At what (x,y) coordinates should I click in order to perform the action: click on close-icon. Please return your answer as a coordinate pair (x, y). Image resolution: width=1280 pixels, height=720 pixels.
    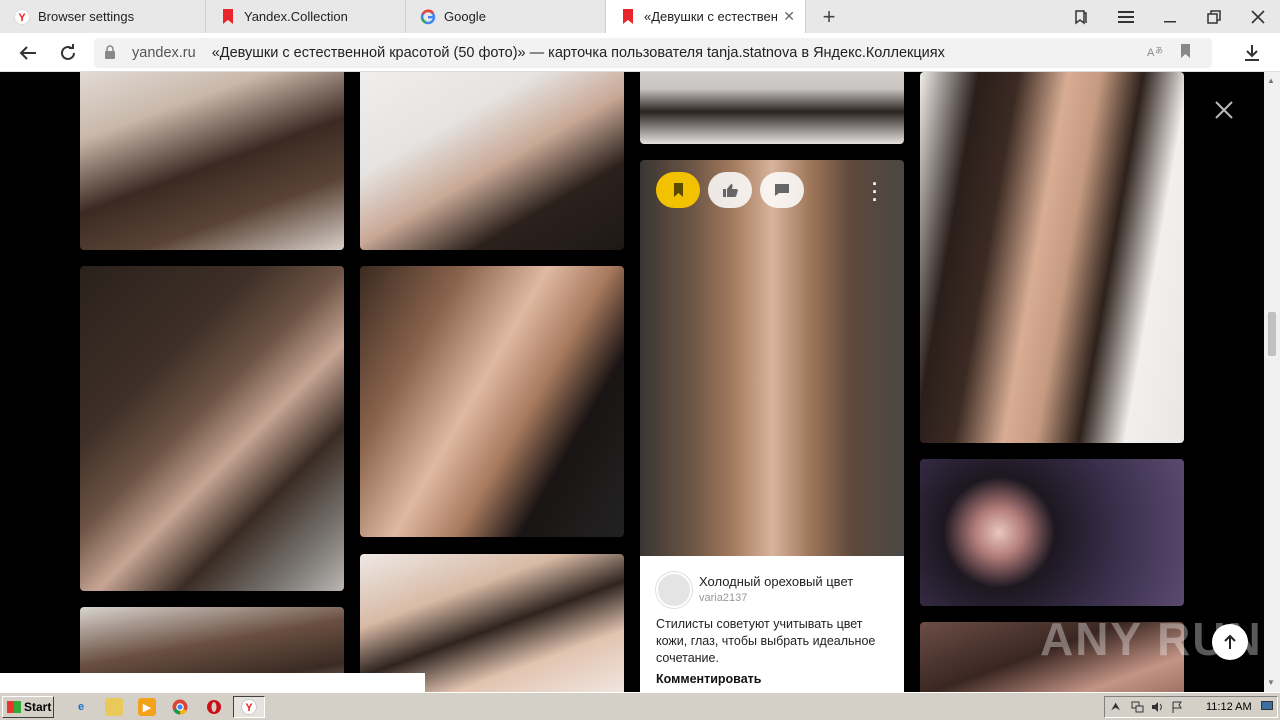
    Looking at the image, I should click on (1224, 110).